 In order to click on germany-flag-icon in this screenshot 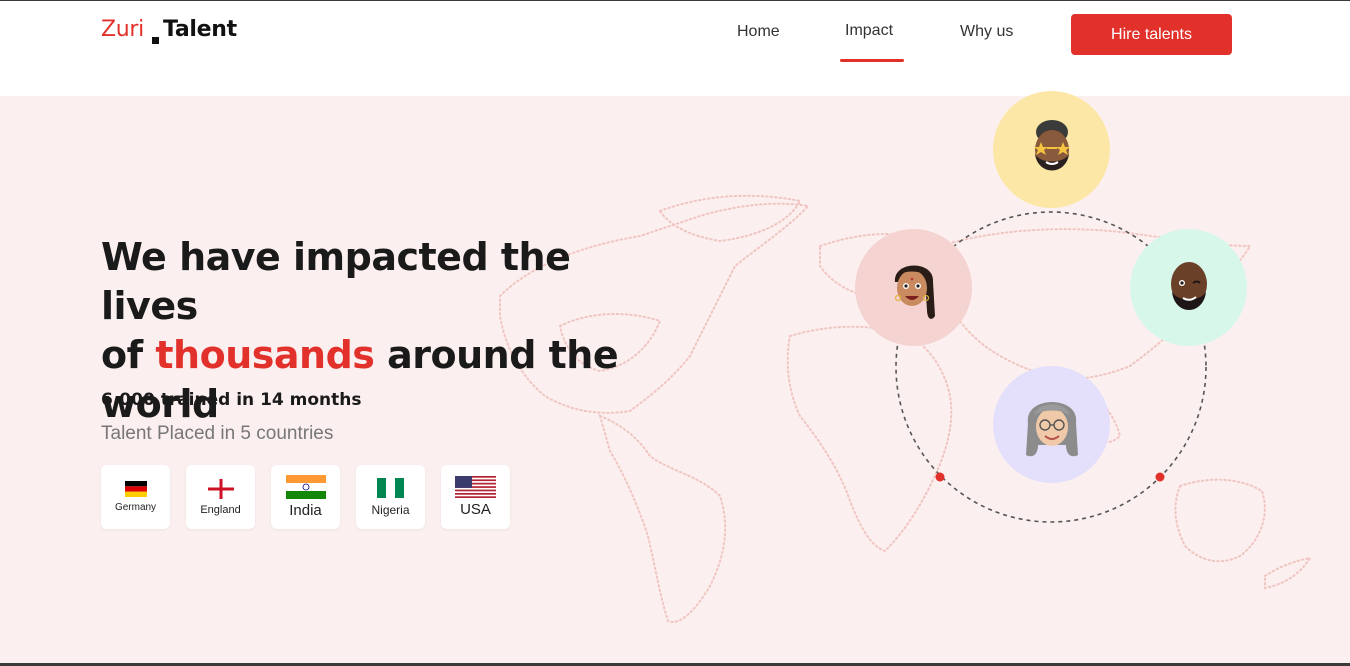, I will do `click(135, 489)`.